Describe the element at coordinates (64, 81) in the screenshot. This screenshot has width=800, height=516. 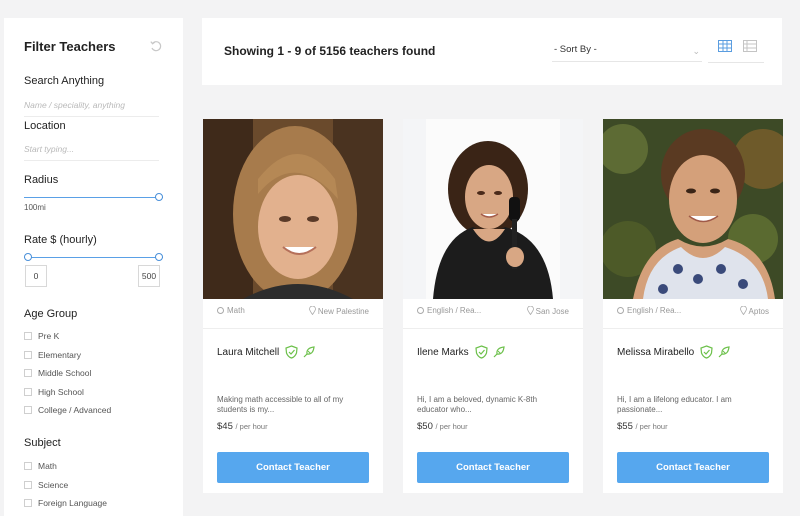
I see `search-label: Search Anything` at that location.